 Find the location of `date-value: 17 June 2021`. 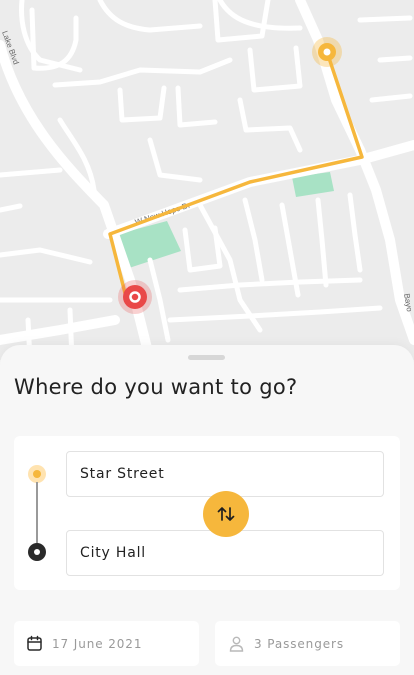

date-value: 17 June 2021 is located at coordinates (97, 643).